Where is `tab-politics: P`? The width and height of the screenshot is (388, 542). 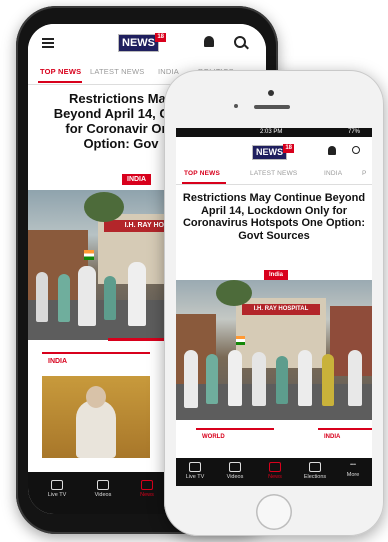 tab-politics: P is located at coordinates (364, 173).